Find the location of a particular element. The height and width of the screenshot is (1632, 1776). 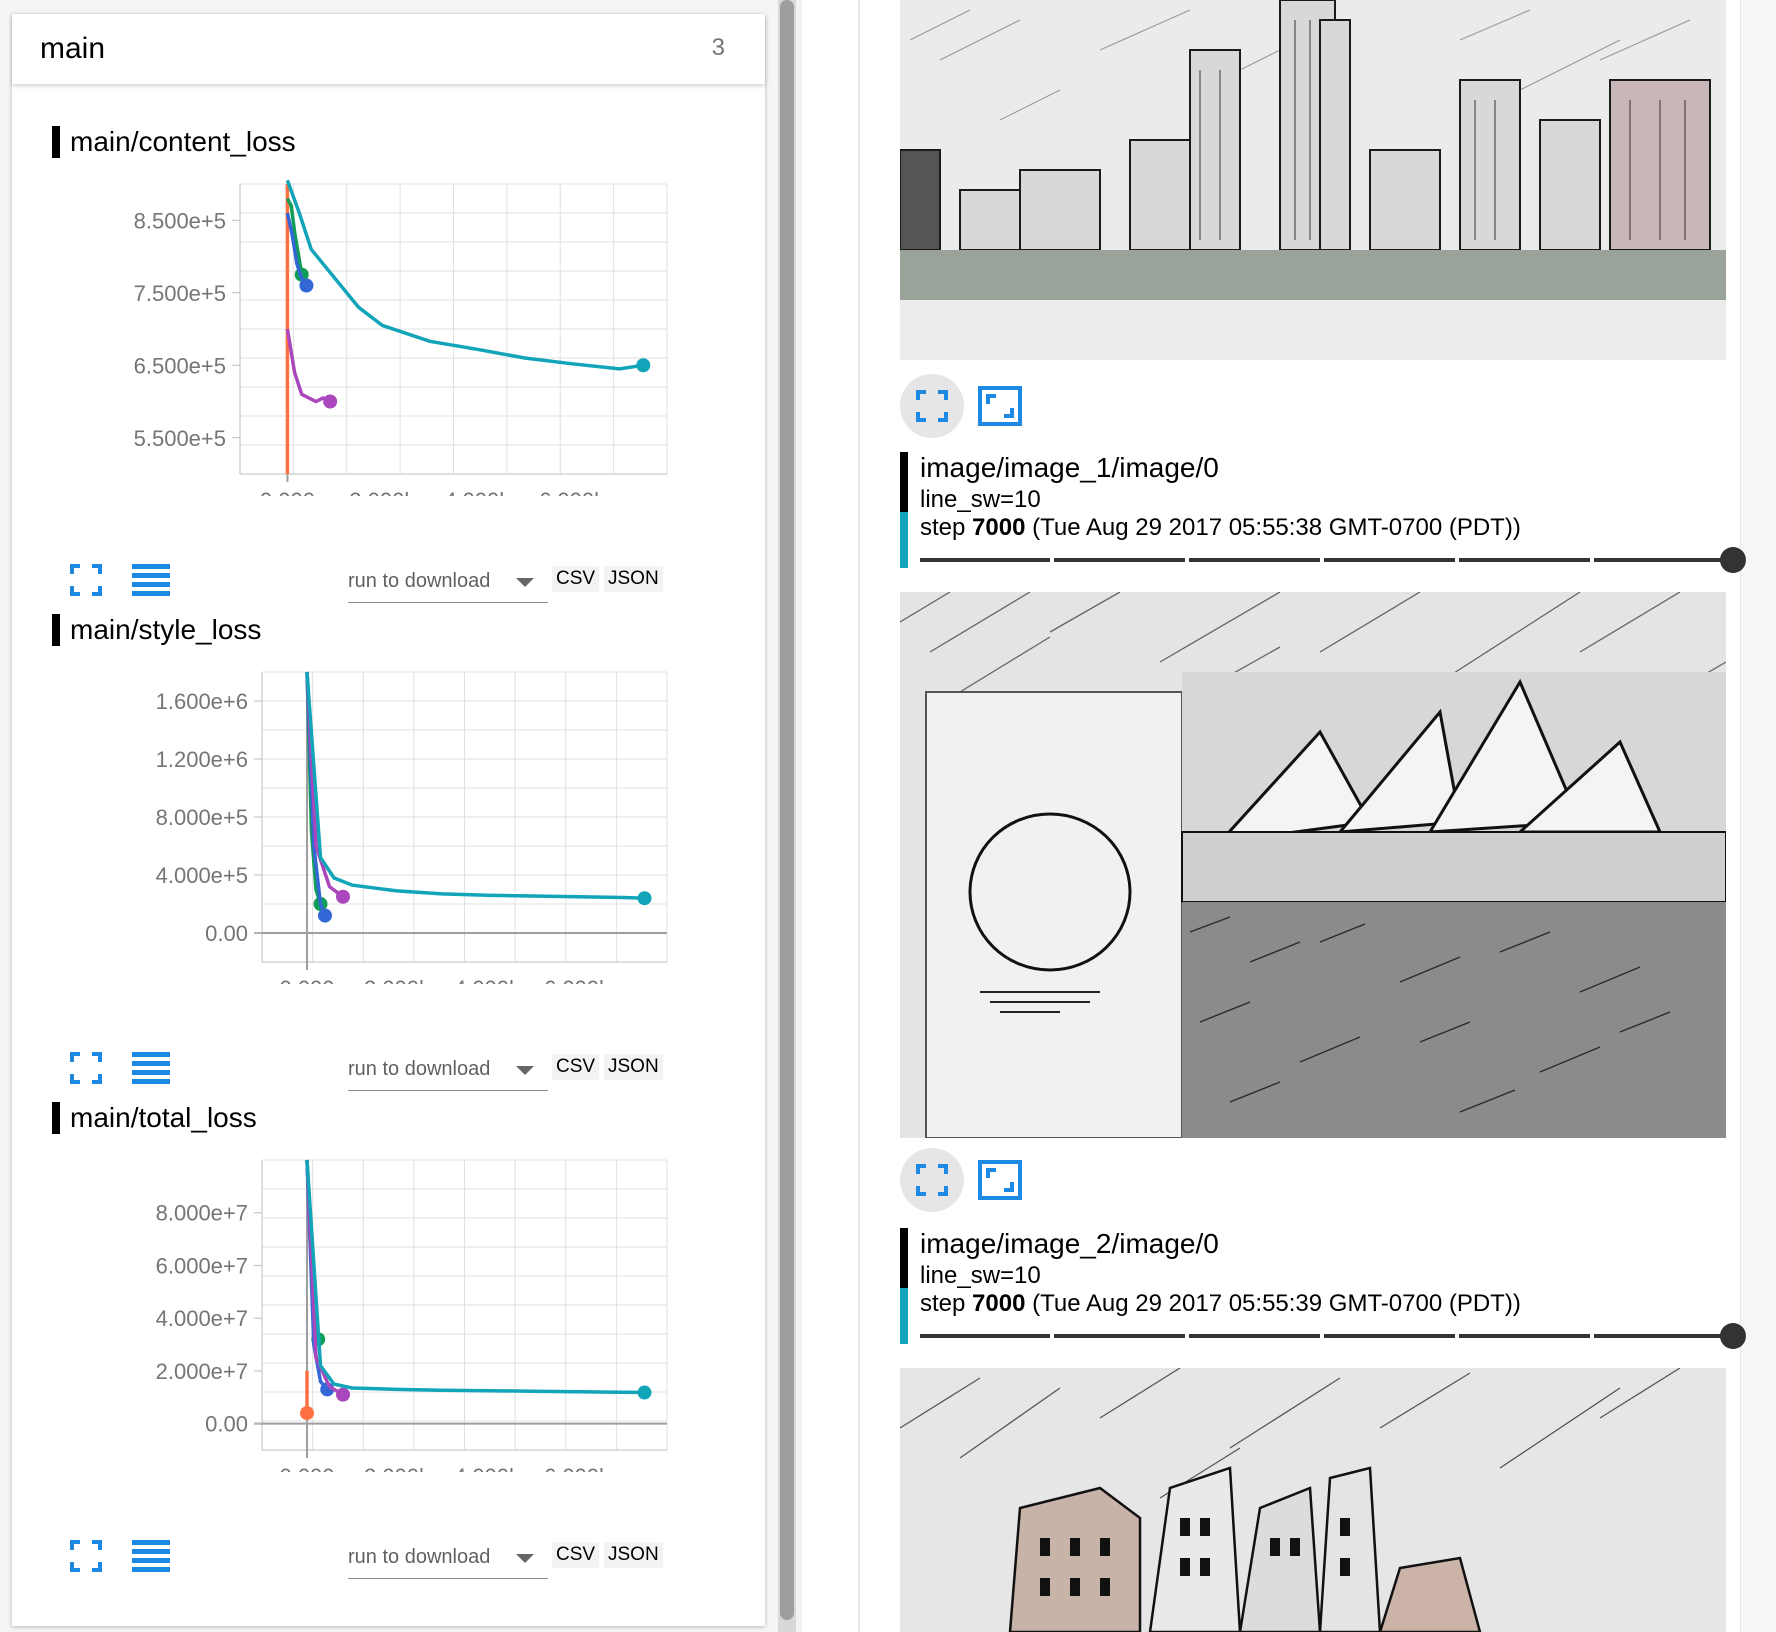

y-tick-label: 6.500e+5 is located at coordinates (180, 365).